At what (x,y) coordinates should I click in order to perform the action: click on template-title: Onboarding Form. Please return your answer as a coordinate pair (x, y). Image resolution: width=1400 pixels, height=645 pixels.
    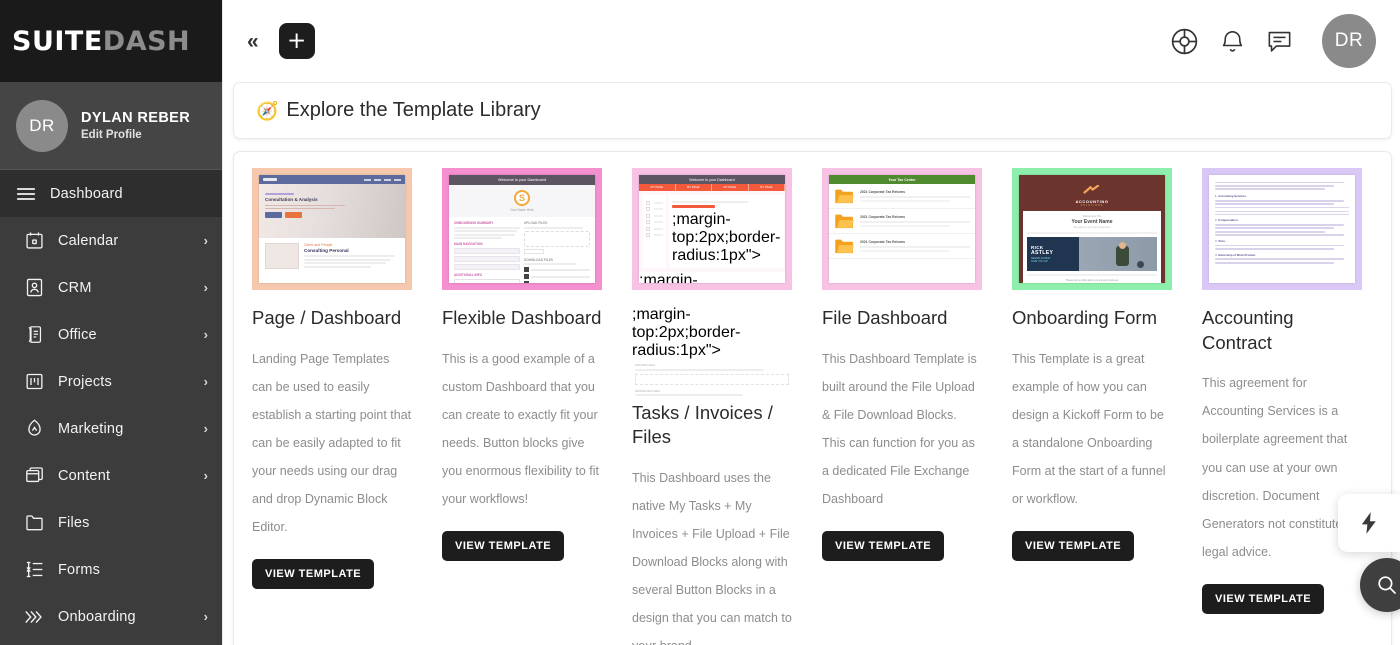
    Looking at the image, I should click on (1084, 317).